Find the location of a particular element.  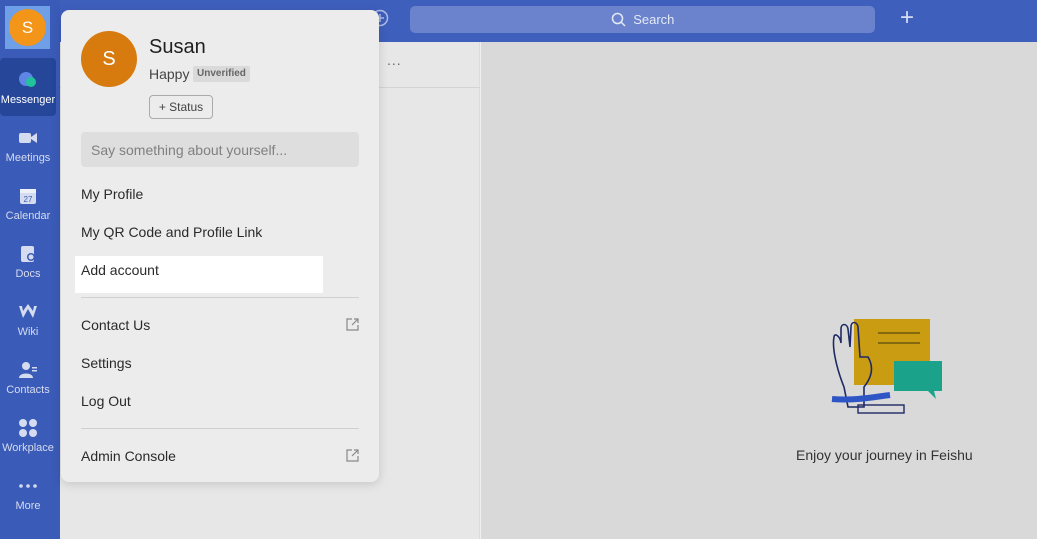

menu-item-add-account: Add account is located at coordinates (199, 274).